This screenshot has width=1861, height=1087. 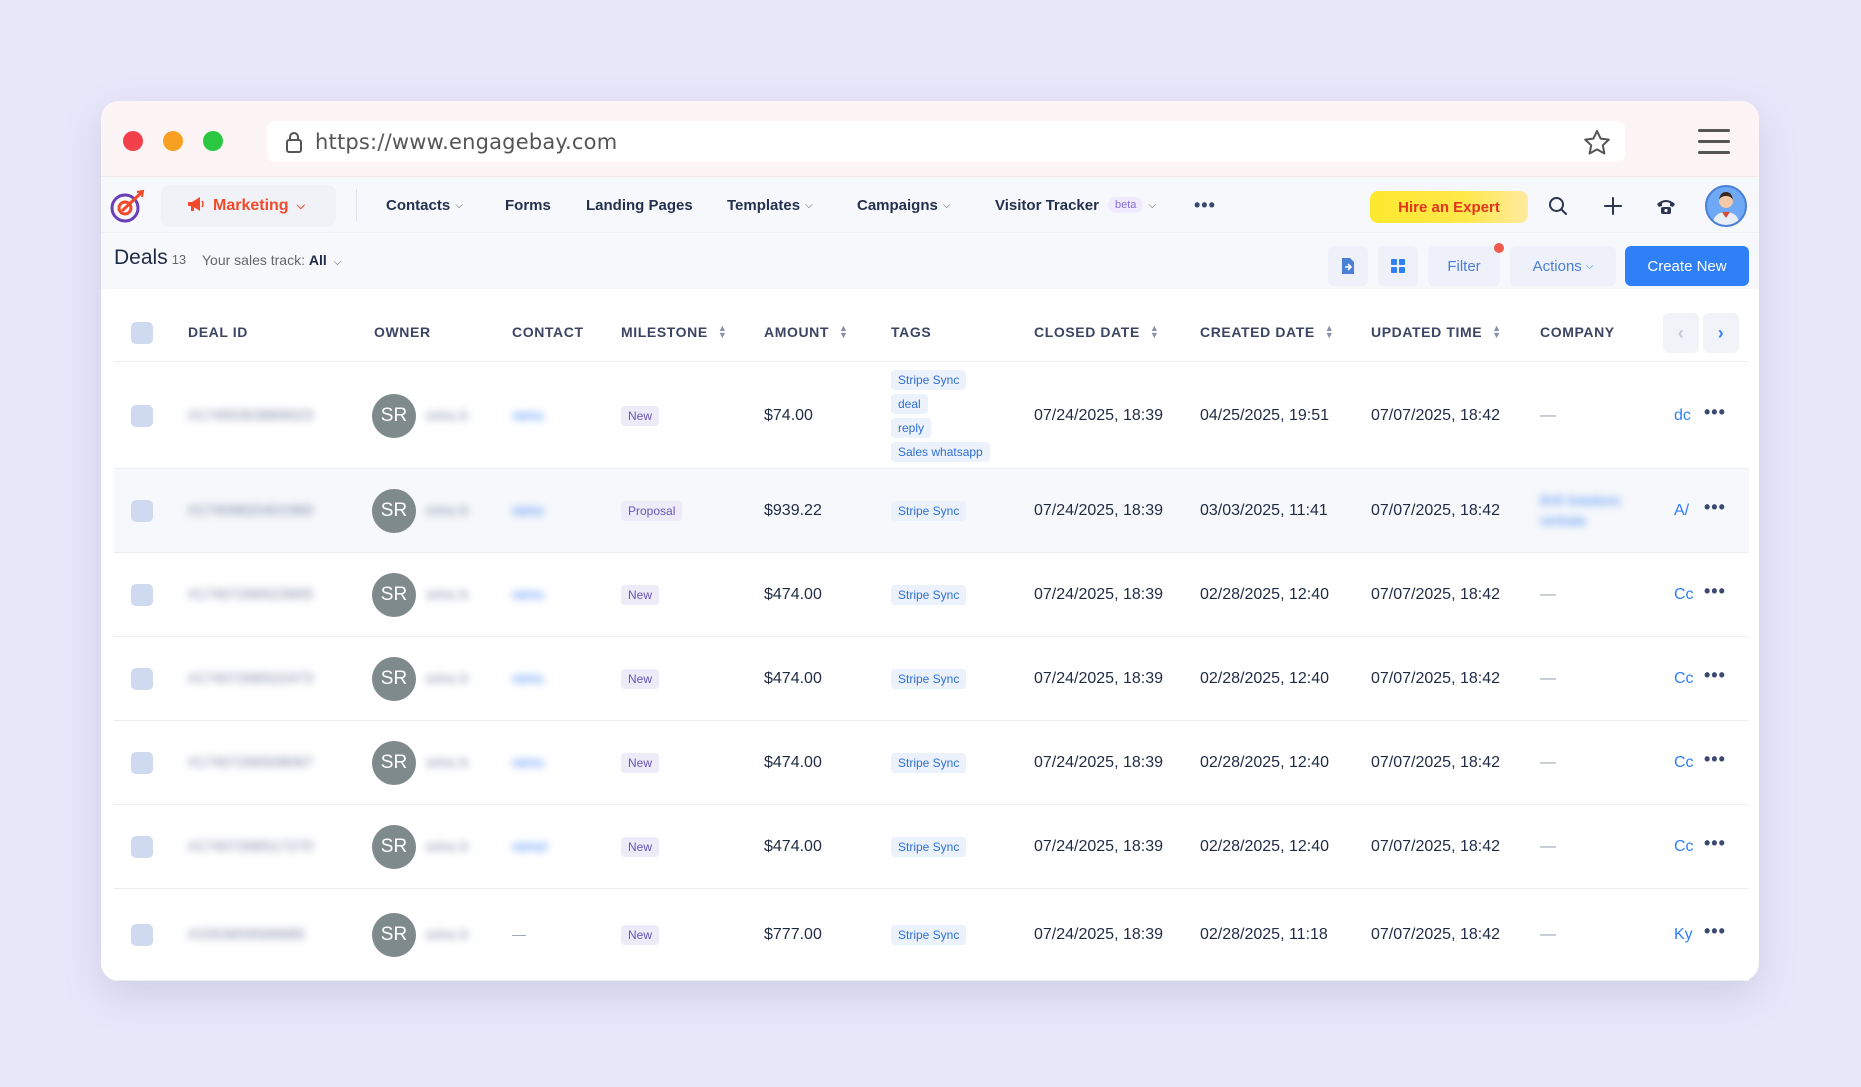 What do you see at coordinates (1075, 205) in the screenshot?
I see `nav-visitor-tracker: Visitor Tracker beta ⌵` at bounding box center [1075, 205].